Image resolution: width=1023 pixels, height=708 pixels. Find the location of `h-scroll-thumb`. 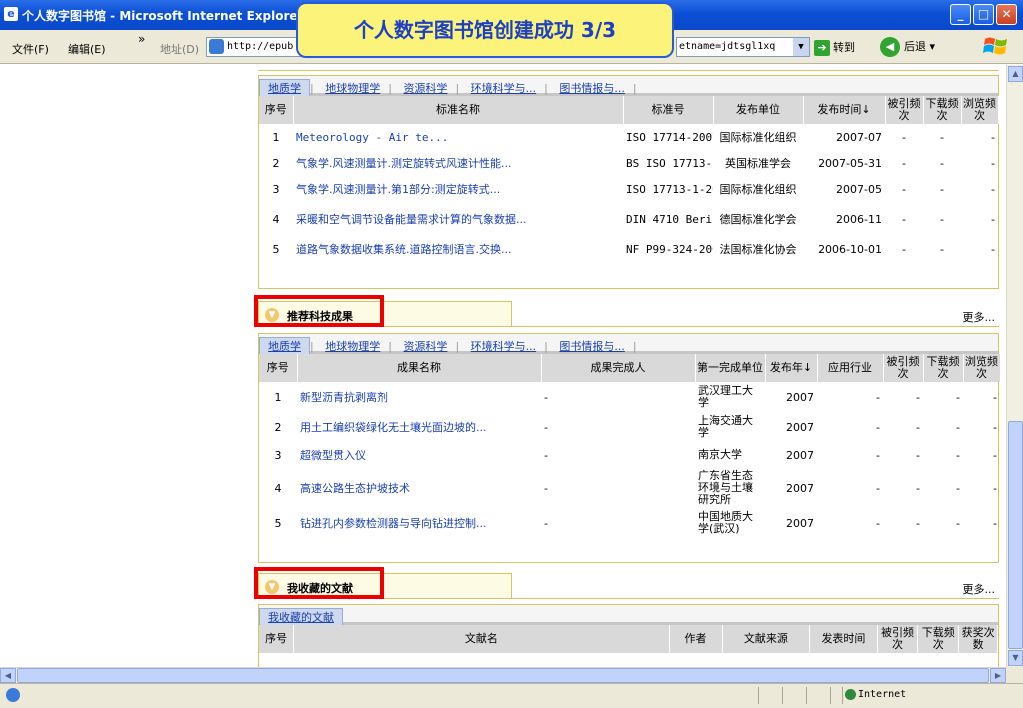

h-scroll-thumb is located at coordinates (503, 675).